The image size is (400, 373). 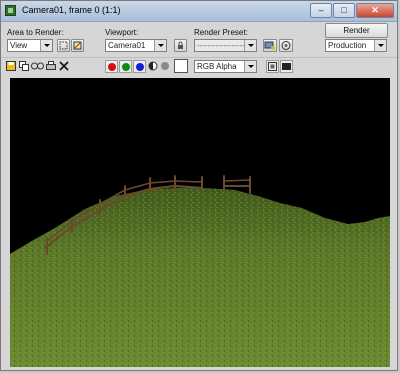 I want to click on red-channel-toggle, so click(x=111, y=66).